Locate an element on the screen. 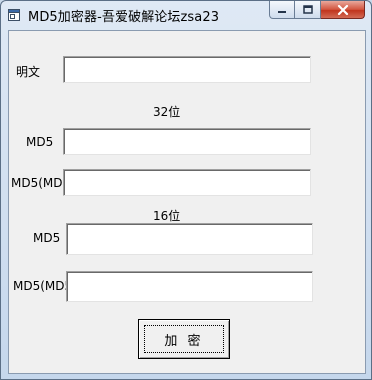 The image size is (372, 380). encrypt-button: 加 密 is located at coordinates (184, 339).